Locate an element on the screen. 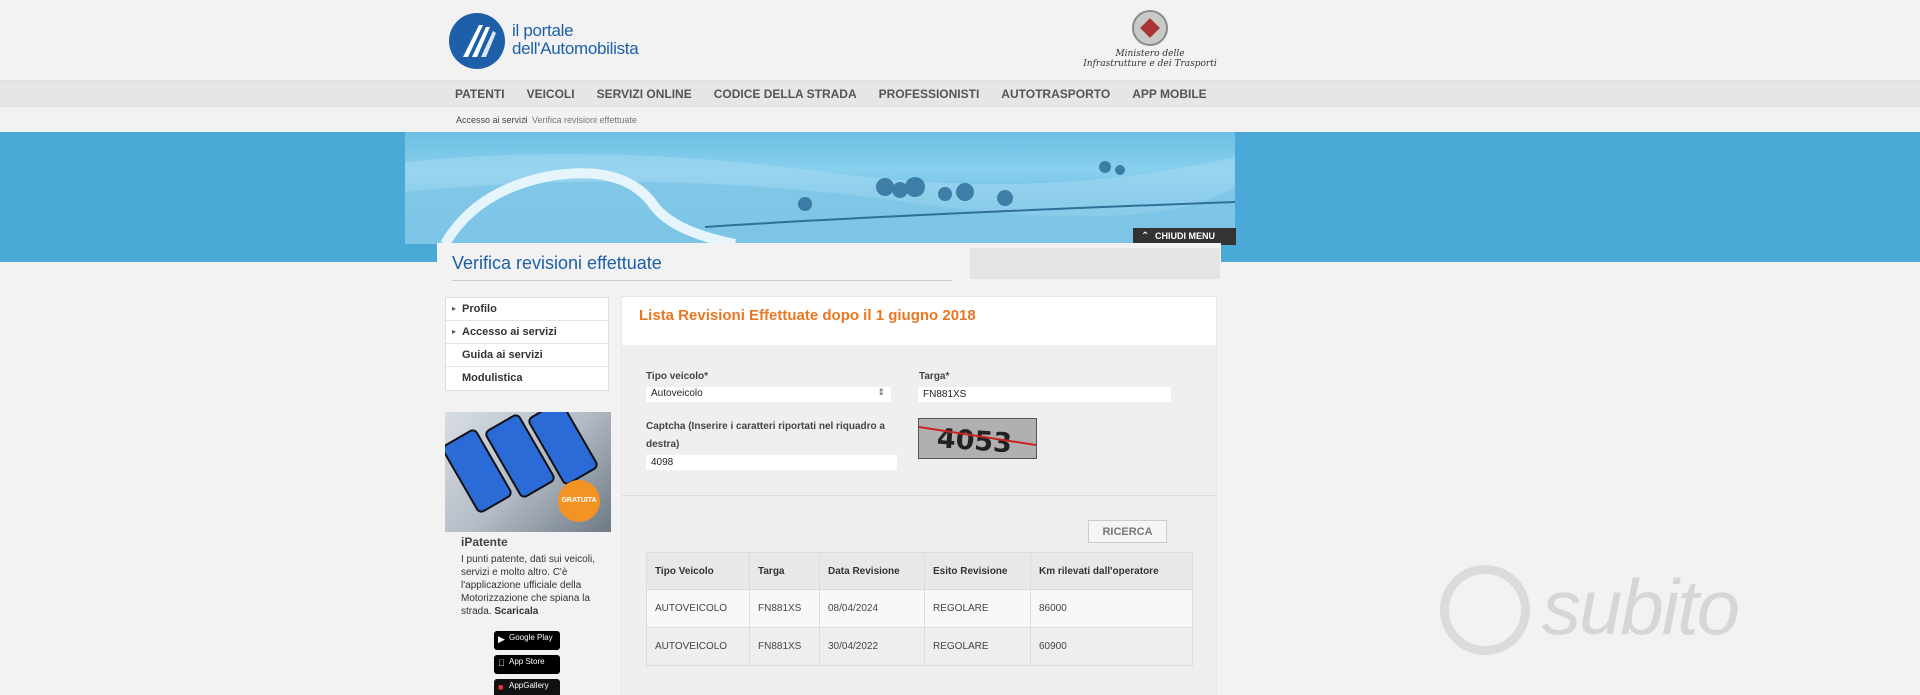 The image size is (1920, 695). breadcrumb-link-accesso: Accesso ai servizi is located at coordinates (492, 120).